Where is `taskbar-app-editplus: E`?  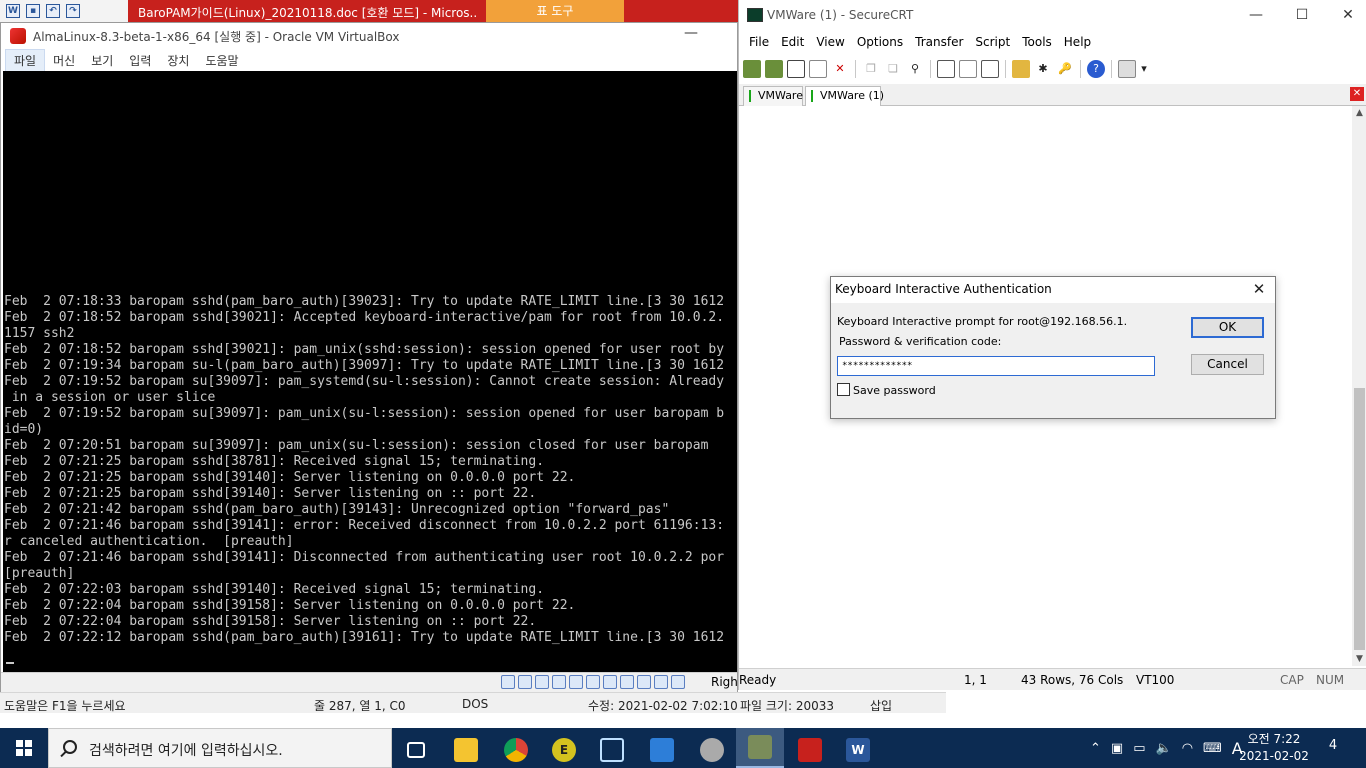
taskbar-app-editplus: E is located at coordinates (564, 750).